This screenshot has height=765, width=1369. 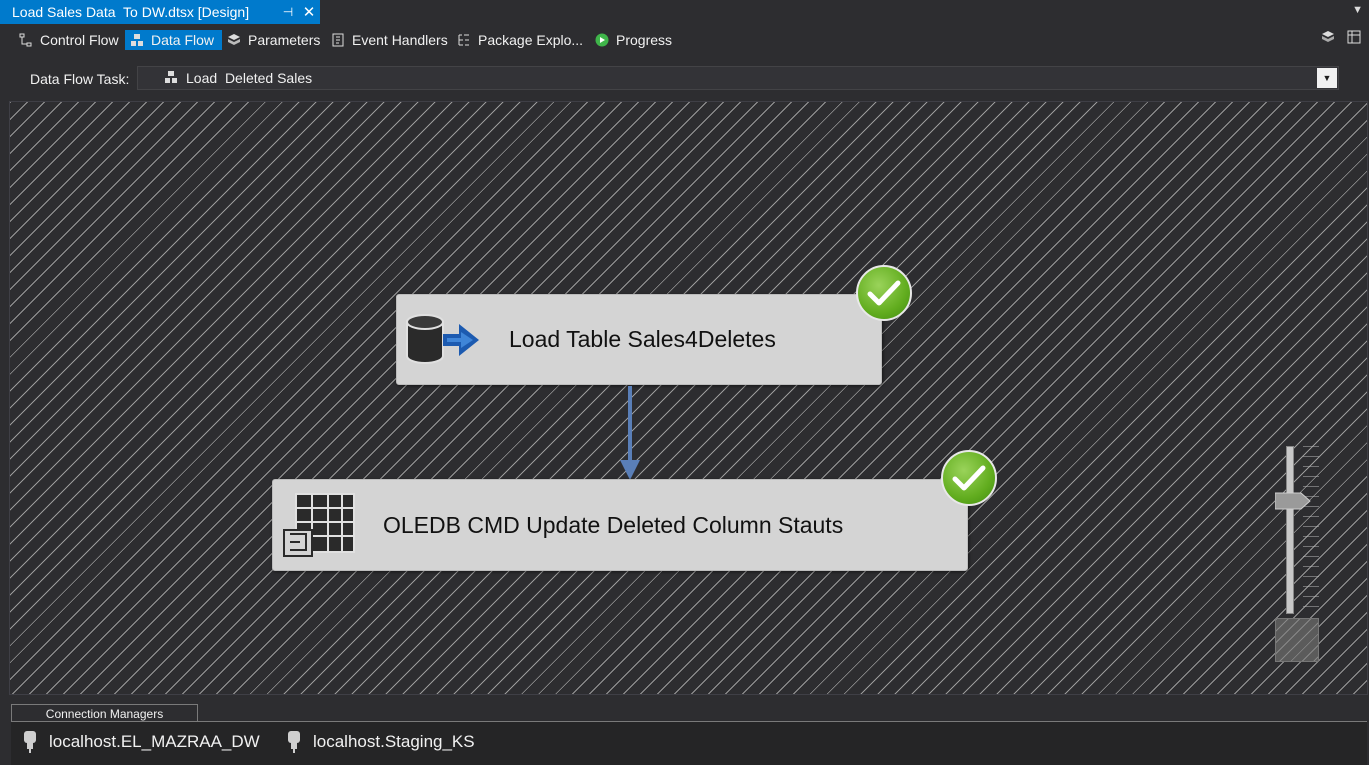 I want to click on tab-progress: Progress, so click(x=633, y=40).